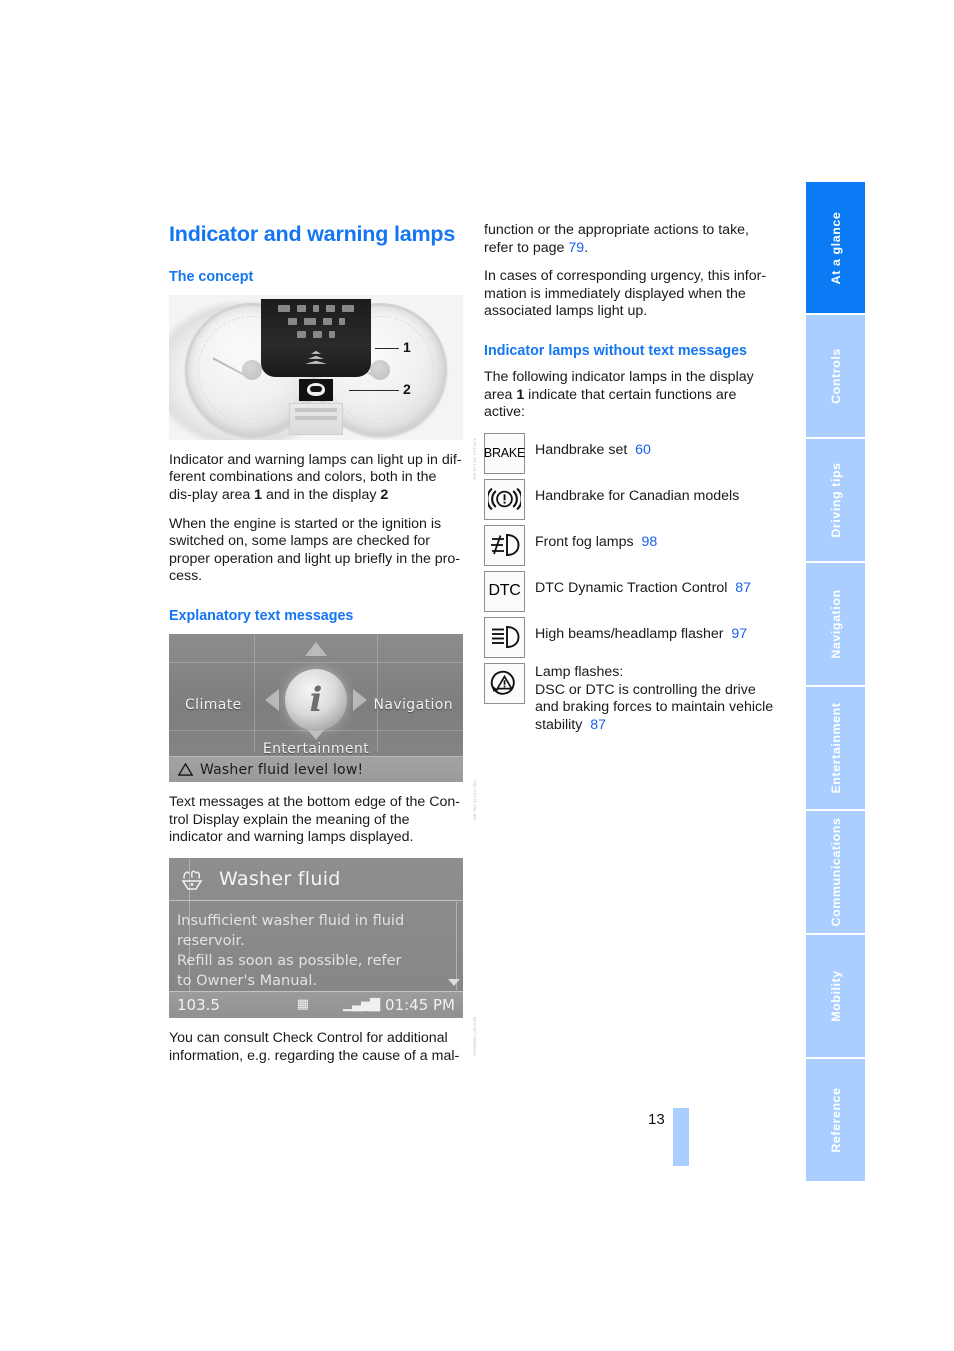 The width and height of the screenshot is (954, 1351). What do you see at coordinates (316, 663) in the screenshot?
I see `grid-line` at bounding box center [316, 663].